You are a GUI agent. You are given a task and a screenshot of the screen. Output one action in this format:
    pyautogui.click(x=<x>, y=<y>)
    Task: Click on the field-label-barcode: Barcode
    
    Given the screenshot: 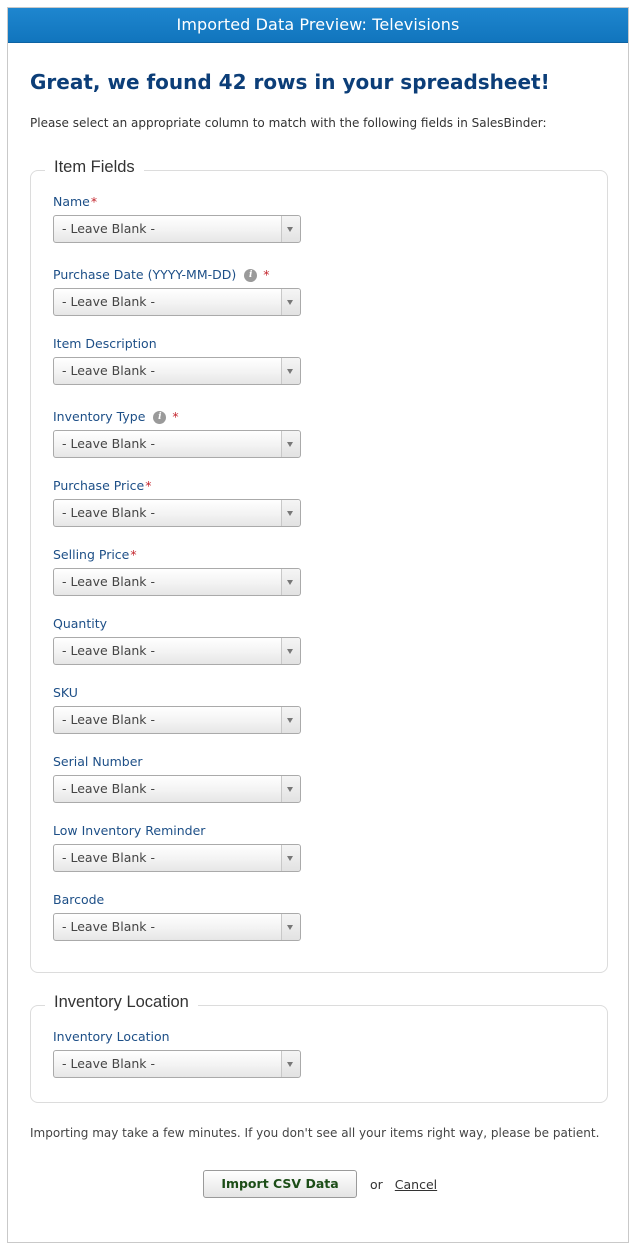 What is the action you would take?
    pyautogui.click(x=177, y=900)
    